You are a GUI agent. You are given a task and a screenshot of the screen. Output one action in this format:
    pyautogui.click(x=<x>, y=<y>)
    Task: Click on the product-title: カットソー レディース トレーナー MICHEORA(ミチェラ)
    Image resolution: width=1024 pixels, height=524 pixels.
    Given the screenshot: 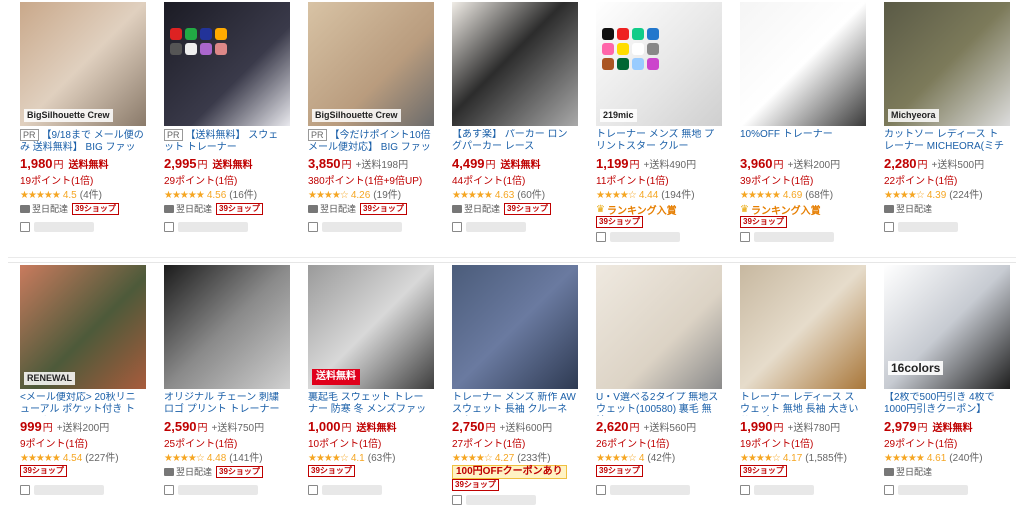 What is the action you would take?
    pyautogui.click(x=944, y=141)
    